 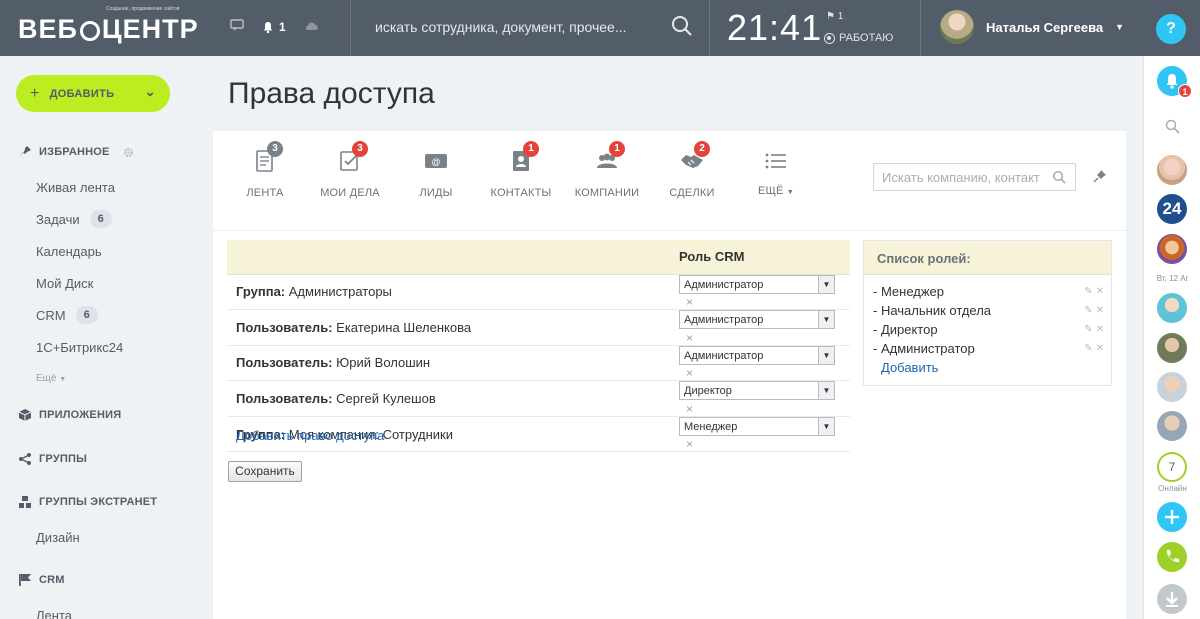 What do you see at coordinates (150, 28) in the screenshot?
I see `logo-text-right: ЦЕНТР` at bounding box center [150, 28].